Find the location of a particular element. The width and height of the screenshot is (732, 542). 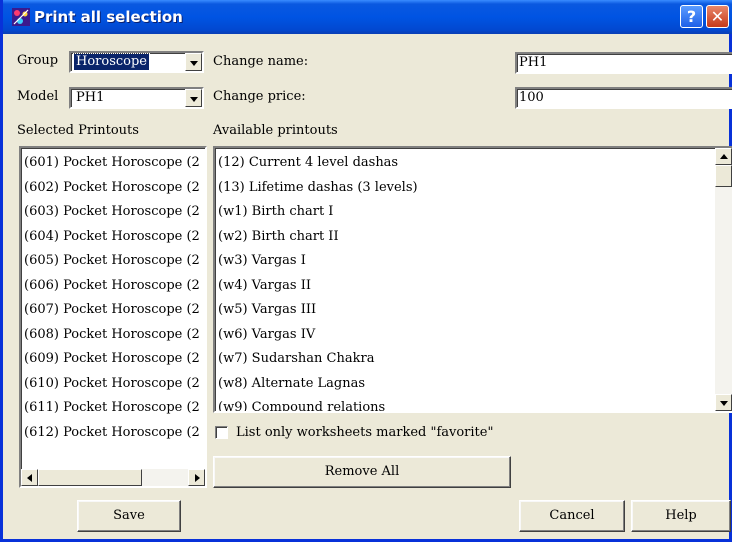

arrow-down-icon is located at coordinates (724, 403).